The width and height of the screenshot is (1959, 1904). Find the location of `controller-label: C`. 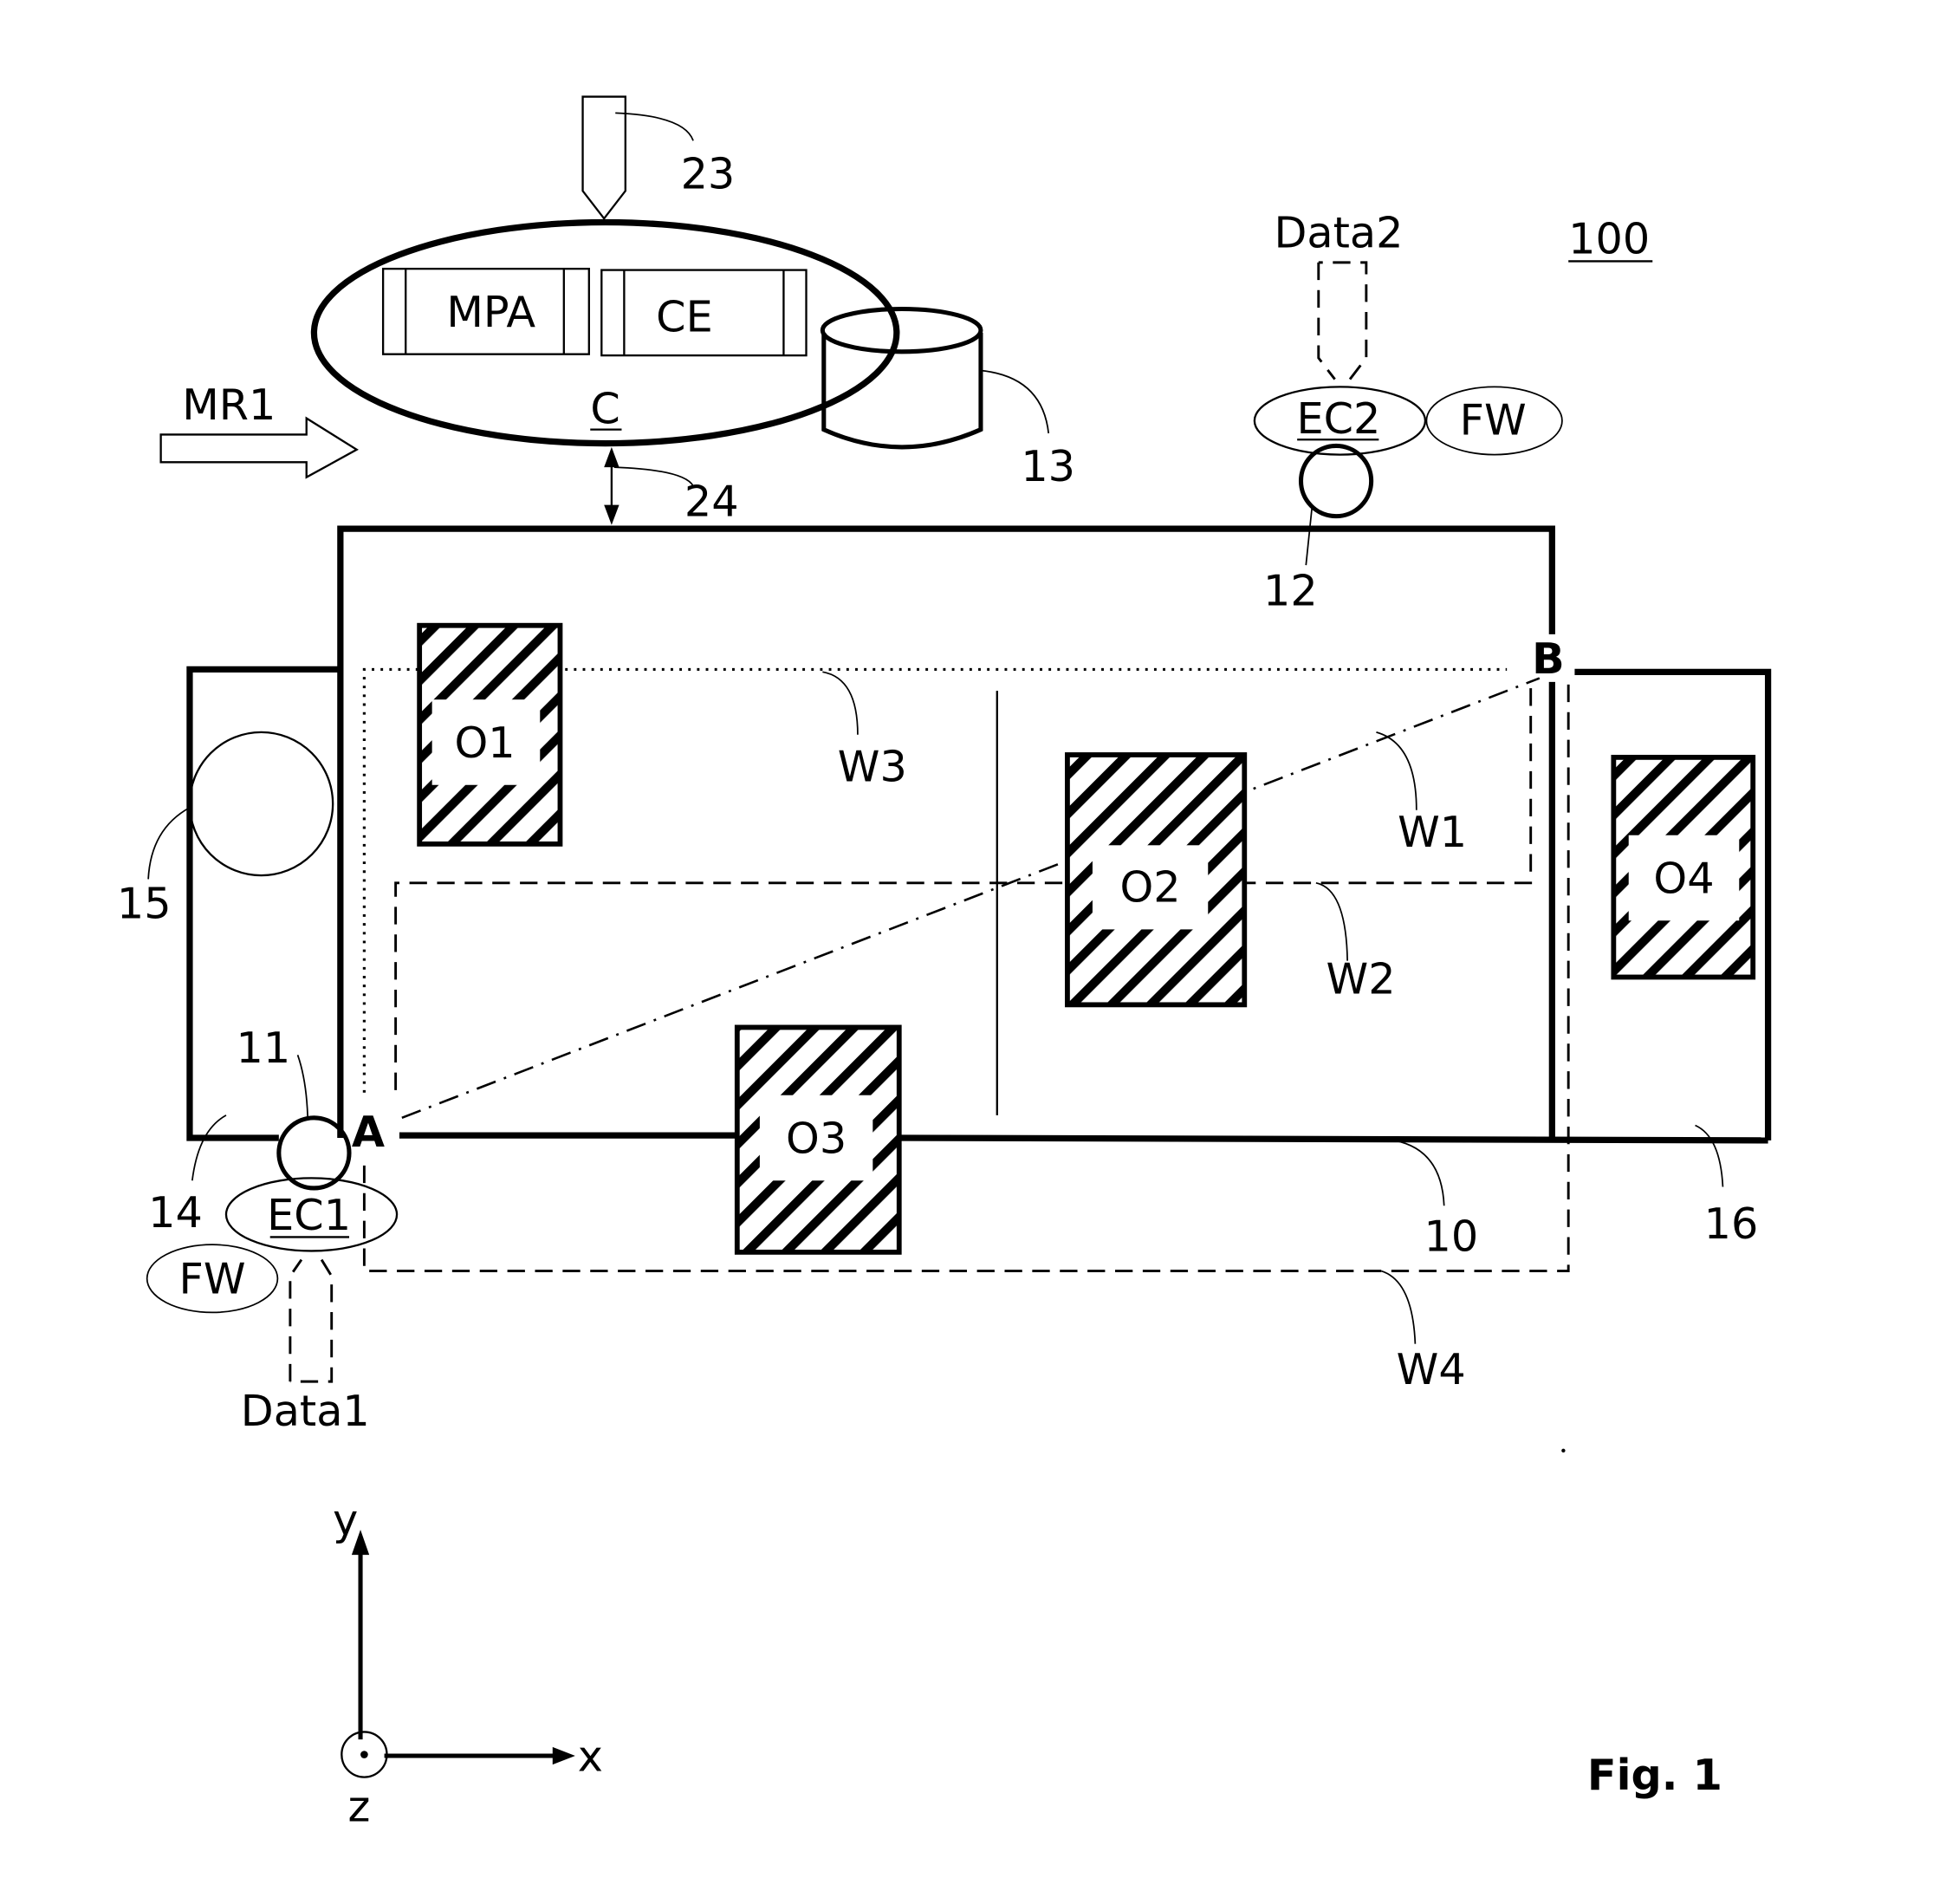

controller-label: C is located at coordinates (604, 408).